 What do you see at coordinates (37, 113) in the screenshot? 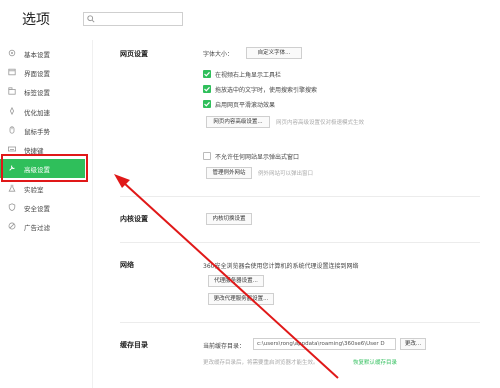
I see `sidebar-item-label: 优化加速` at bounding box center [37, 113].